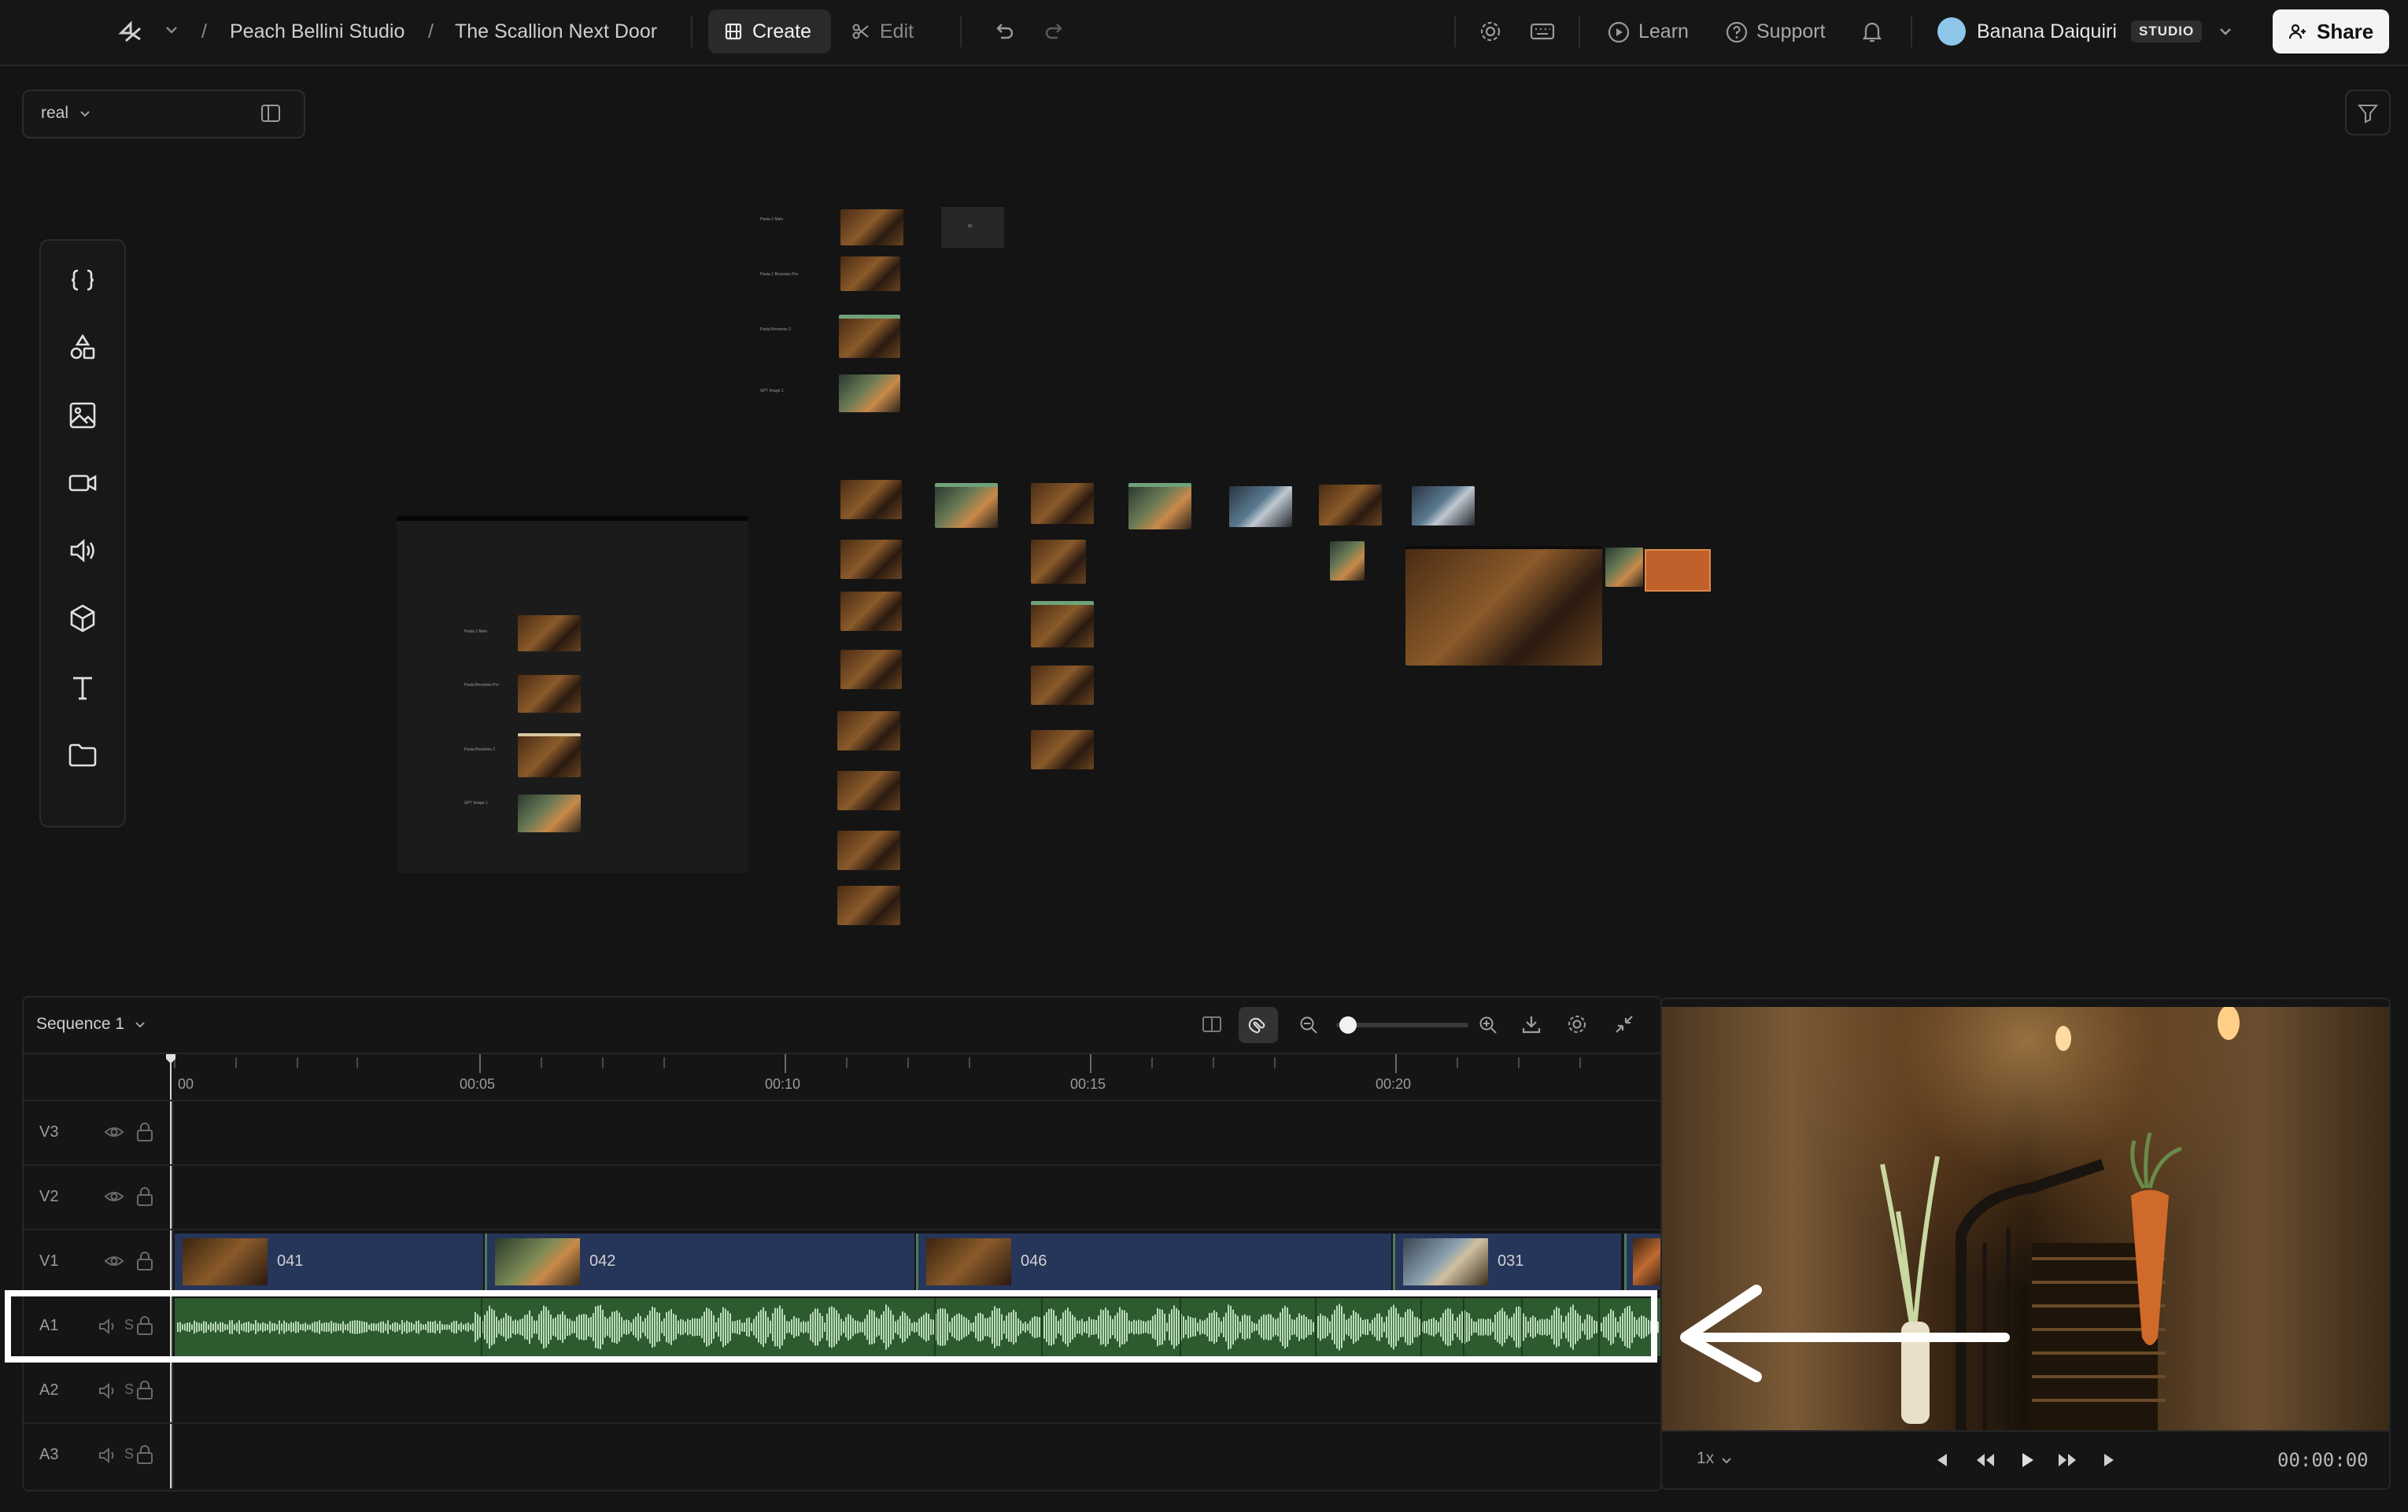  Describe the element at coordinates (1308, 1025) in the screenshot. I see `zoom-out-icon` at that location.